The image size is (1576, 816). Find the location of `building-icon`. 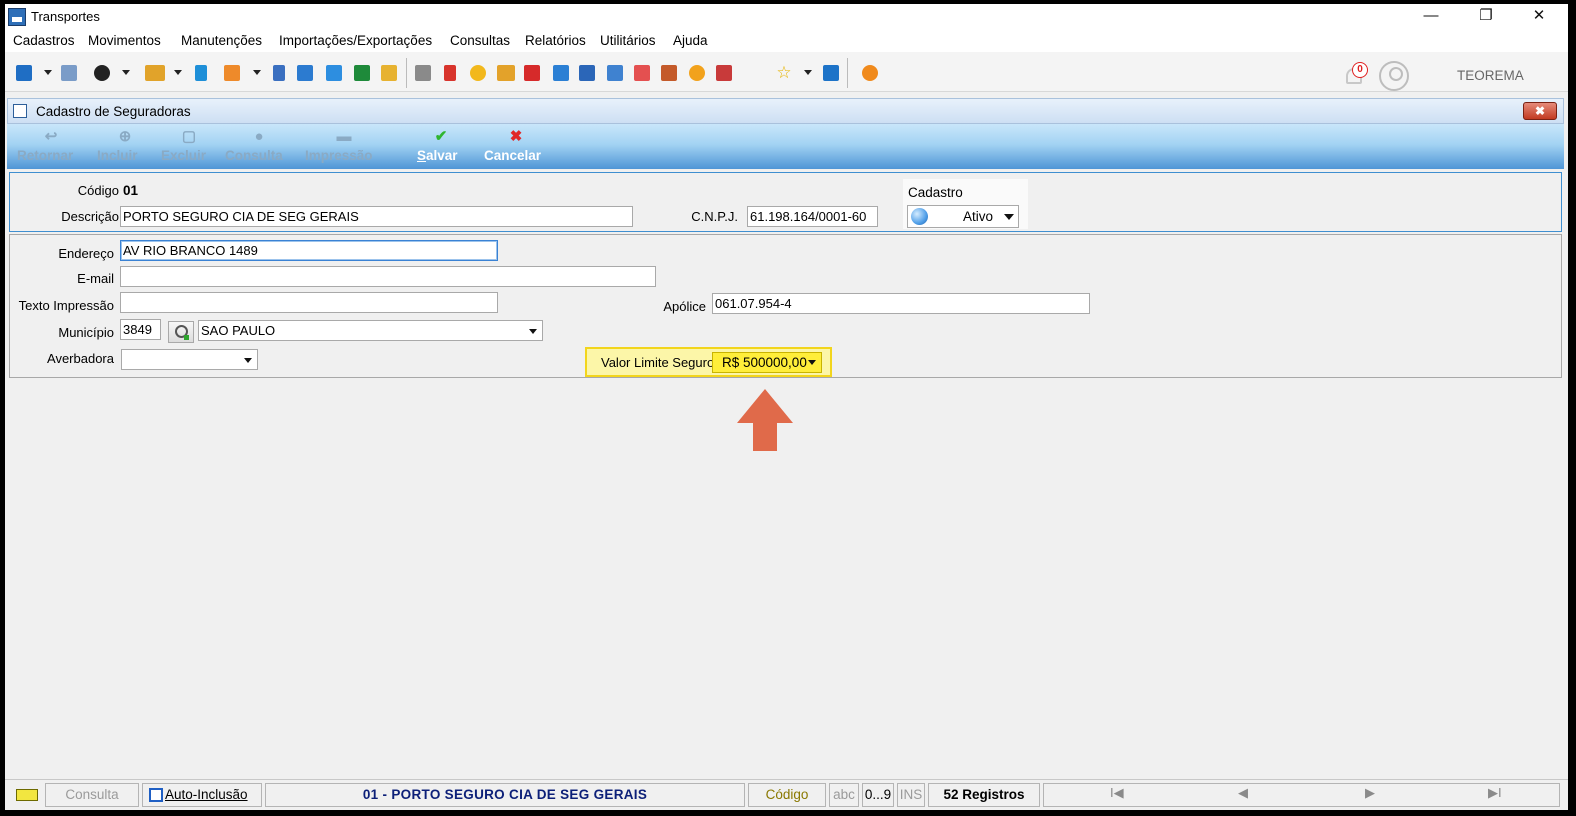

building-icon is located at coordinates (24, 73).